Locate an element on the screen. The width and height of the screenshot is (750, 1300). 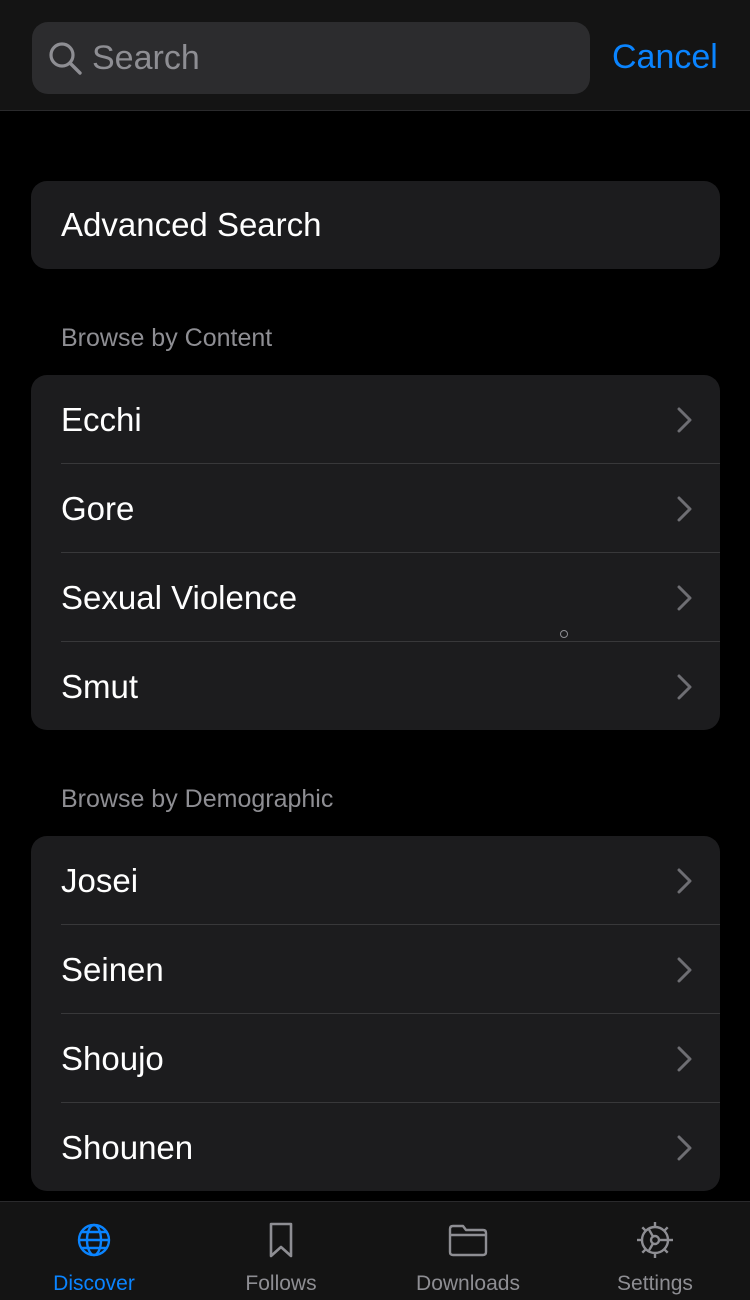
tab-follows: Follows is located at coordinates (281, 1251).